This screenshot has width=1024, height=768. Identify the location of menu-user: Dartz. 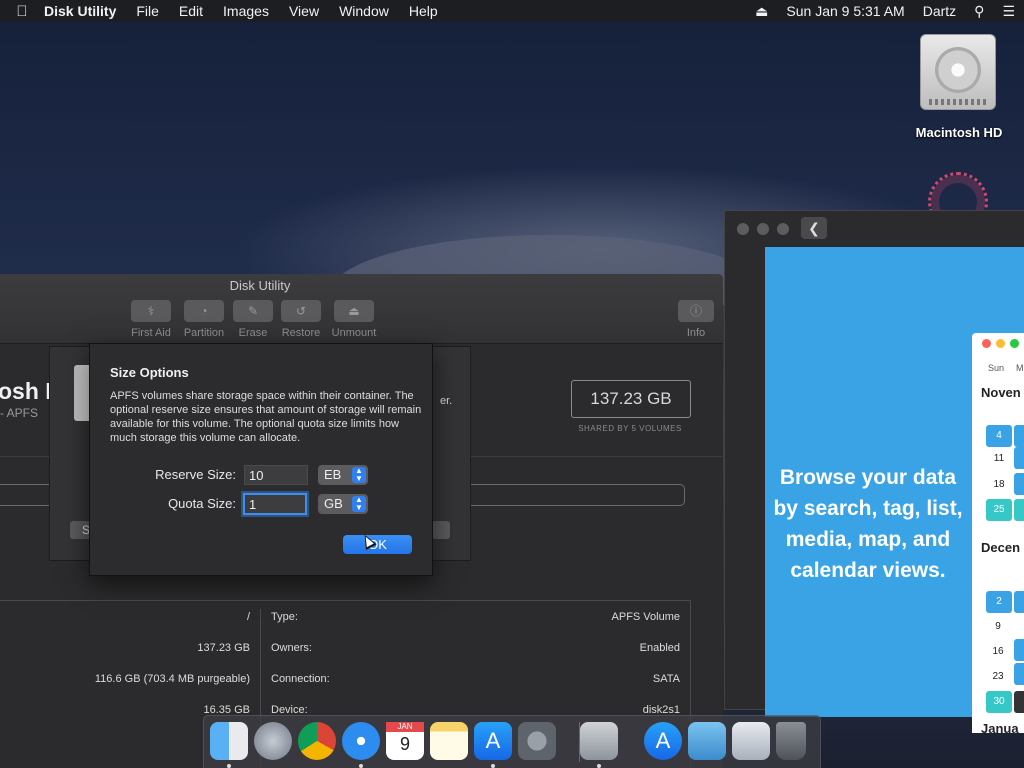
(939, 11).